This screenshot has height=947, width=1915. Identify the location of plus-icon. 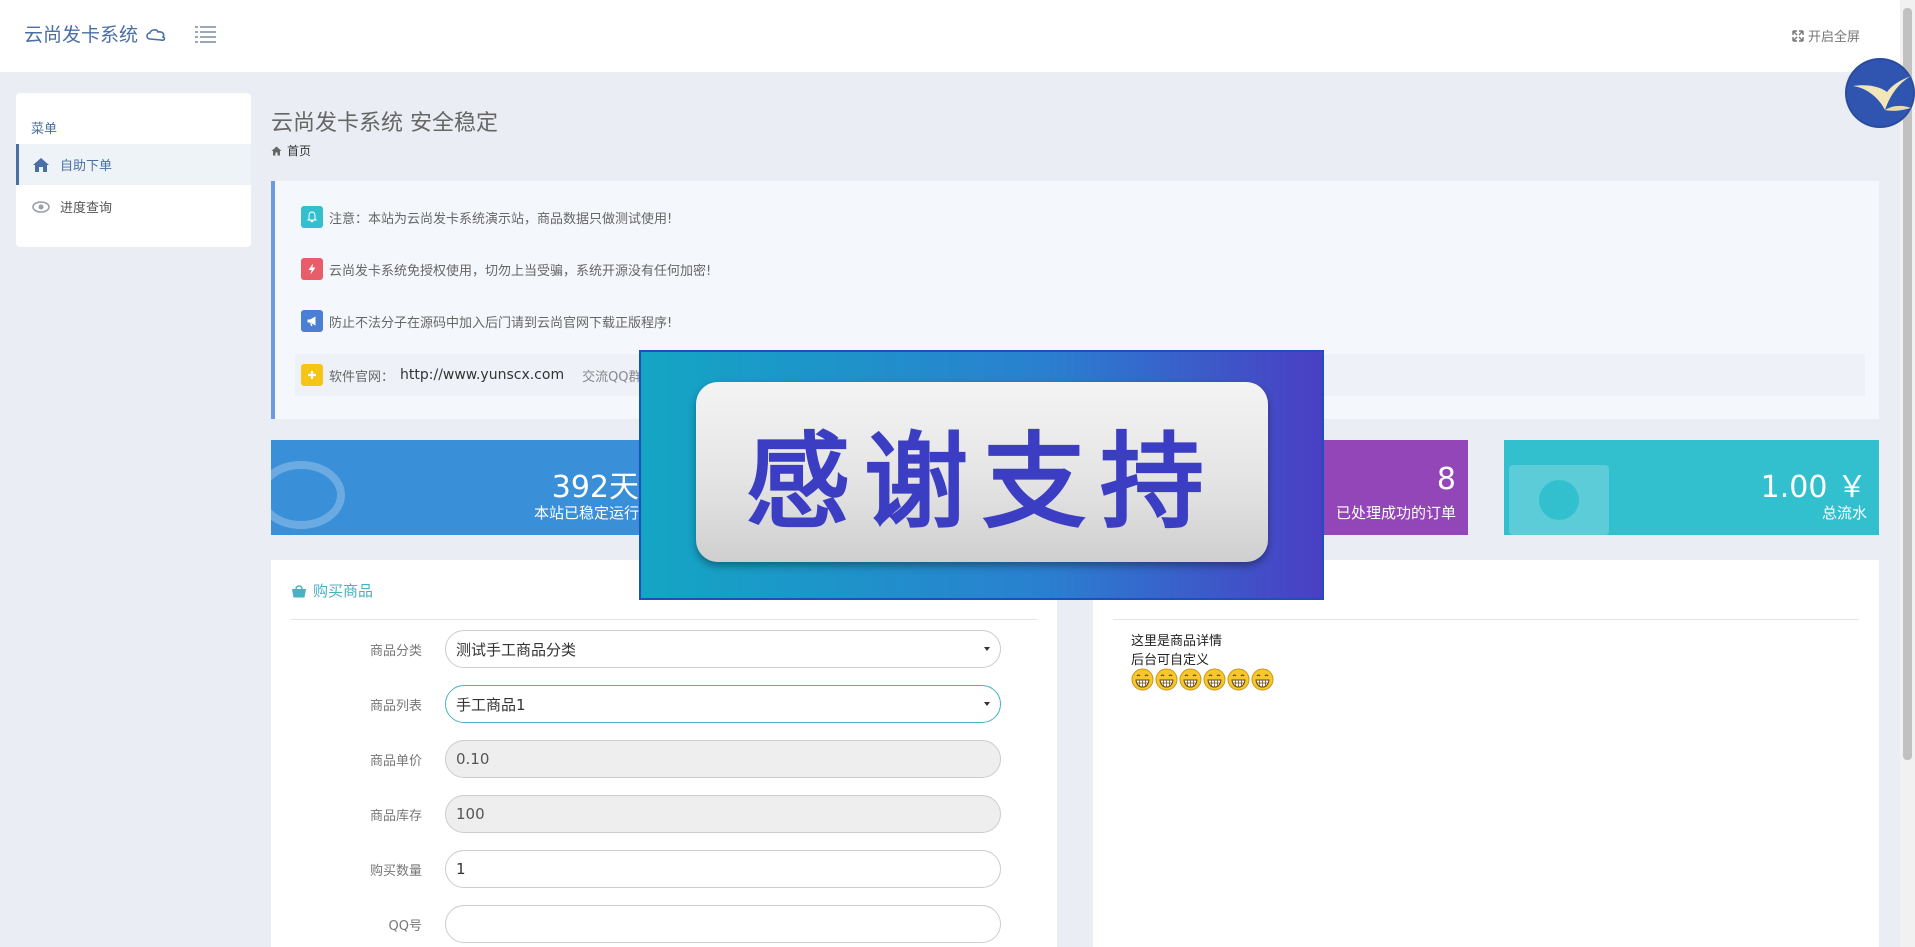
(312, 375).